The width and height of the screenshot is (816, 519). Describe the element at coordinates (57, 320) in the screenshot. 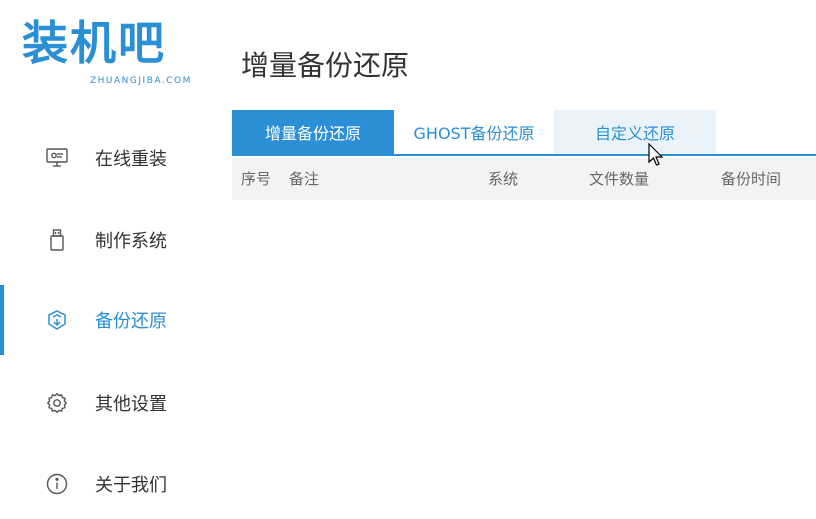

I see `backup-restore-icon` at that location.